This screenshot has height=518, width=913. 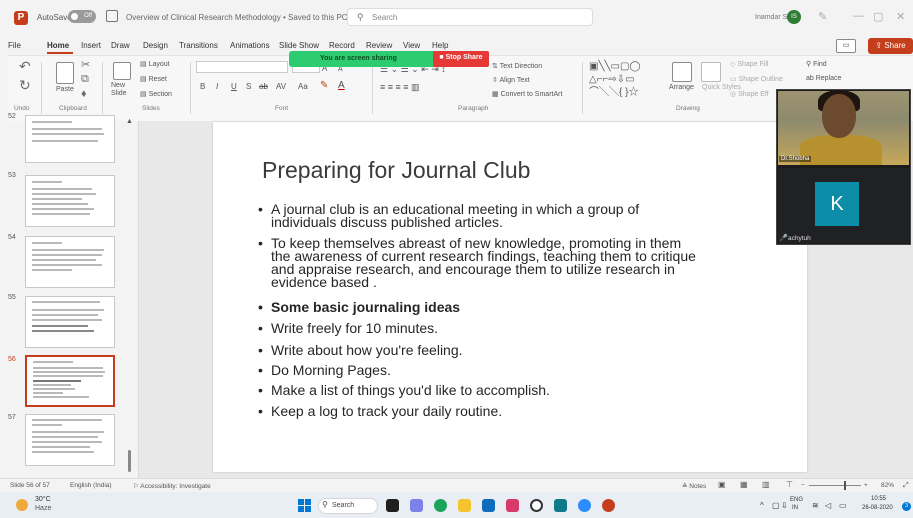 What do you see at coordinates (440, 45) in the screenshot?
I see `tab-help: Help` at bounding box center [440, 45].